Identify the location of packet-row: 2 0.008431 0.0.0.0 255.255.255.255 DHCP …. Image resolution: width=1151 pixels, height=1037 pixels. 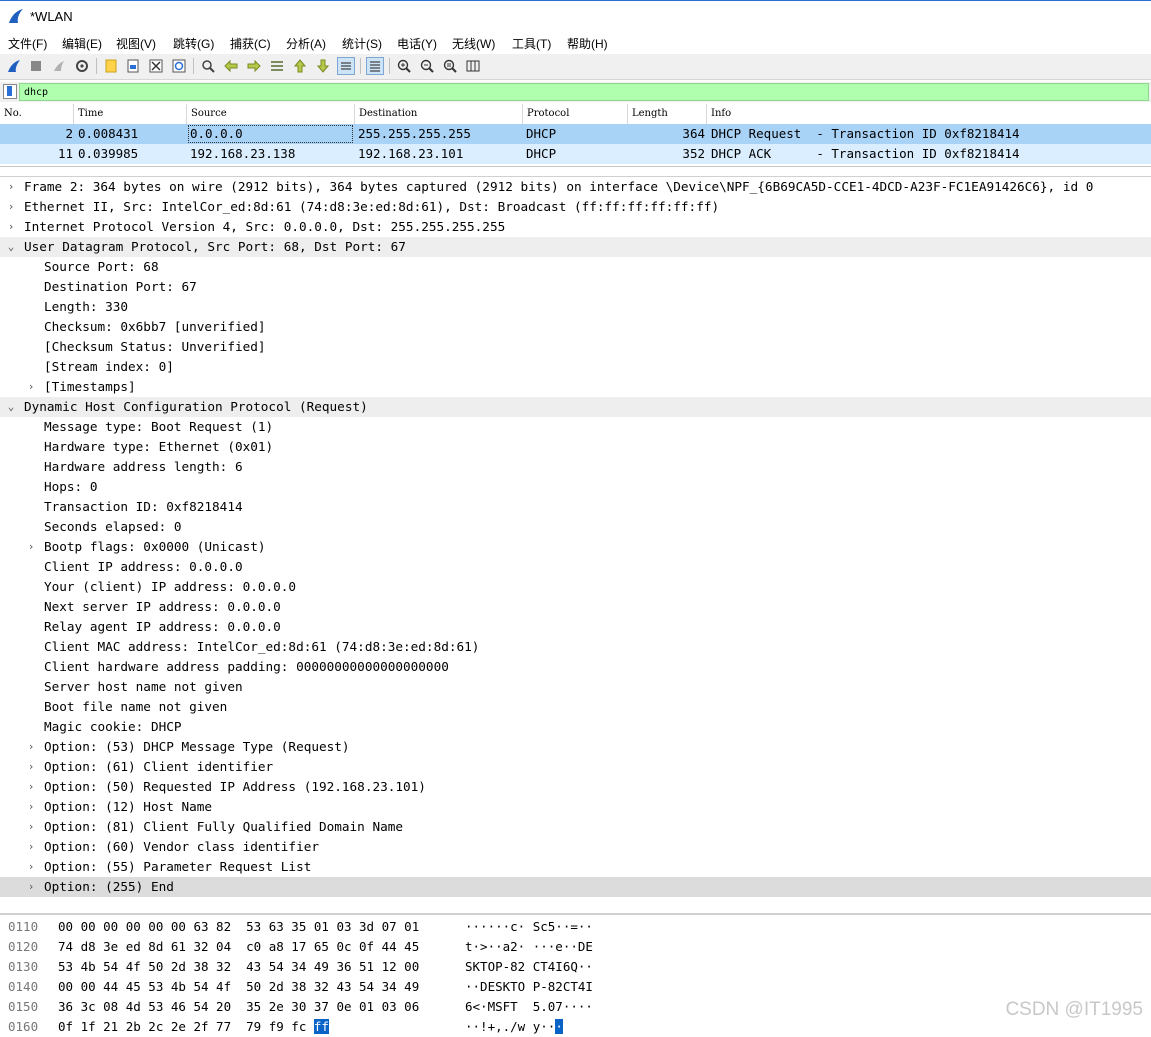
(575, 134).